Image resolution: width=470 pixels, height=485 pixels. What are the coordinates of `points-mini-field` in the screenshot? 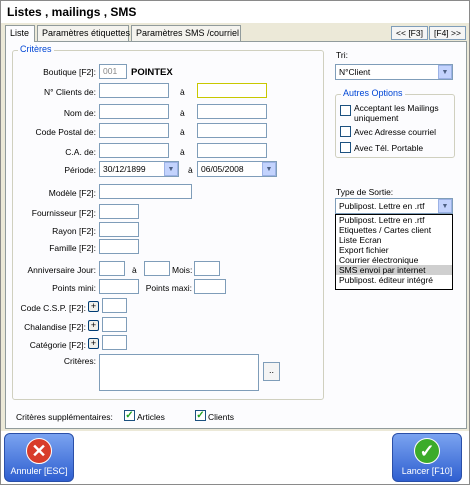 It's located at (119, 286).